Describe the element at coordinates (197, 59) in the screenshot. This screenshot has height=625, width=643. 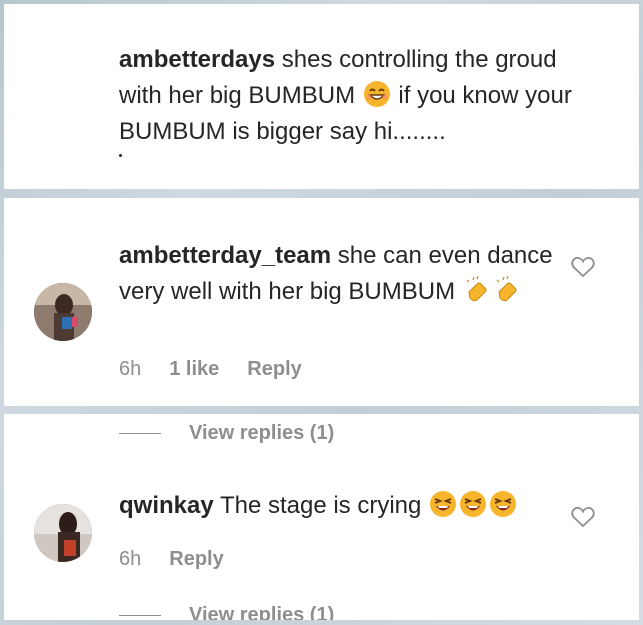
I see `comment-username: ambetterdays` at that location.